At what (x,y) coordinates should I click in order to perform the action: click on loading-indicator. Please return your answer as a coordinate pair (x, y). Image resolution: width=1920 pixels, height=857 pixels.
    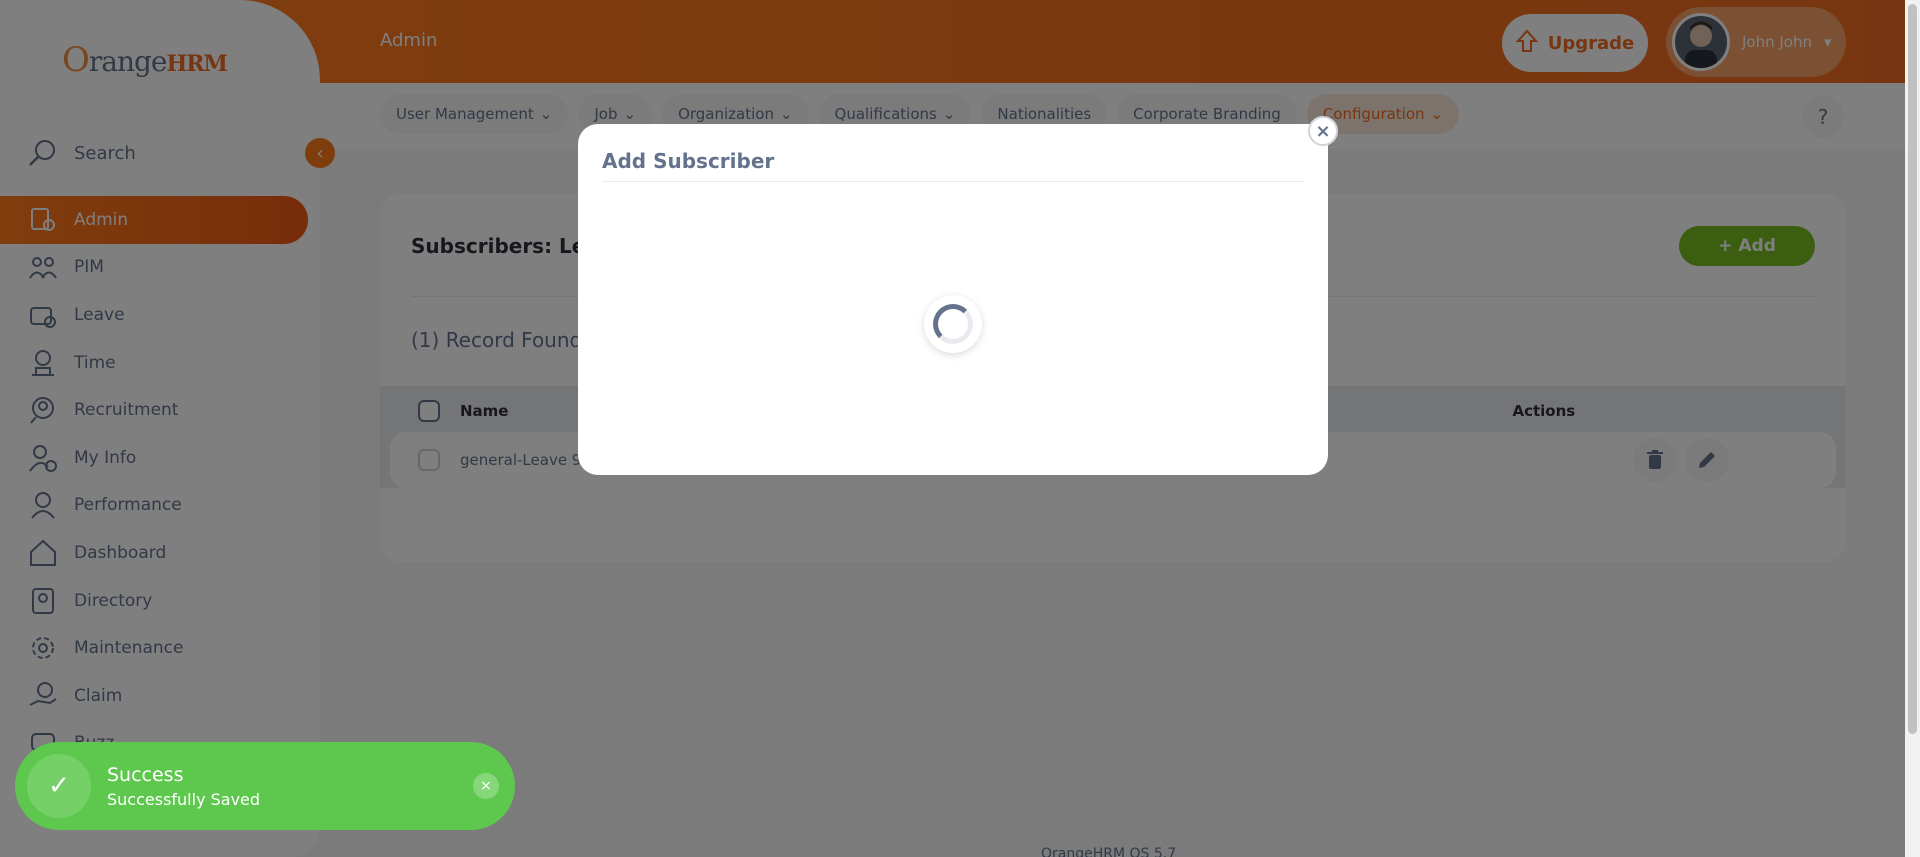
    Looking at the image, I should click on (953, 324).